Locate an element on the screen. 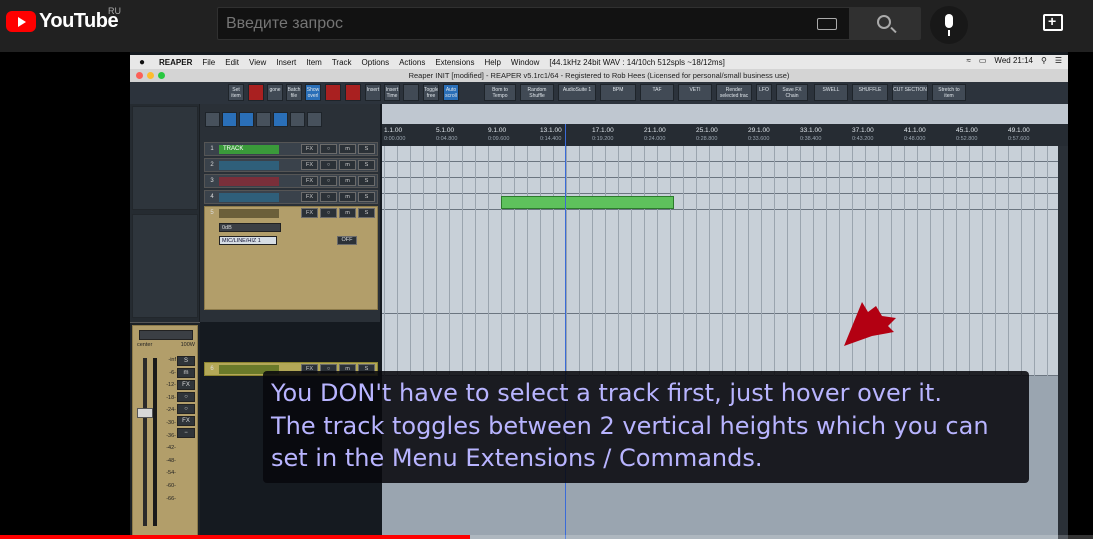 This screenshot has width=1093, height=539. ruler-tick: 37.1.00 0:43.200 is located at coordinates (863, 134).